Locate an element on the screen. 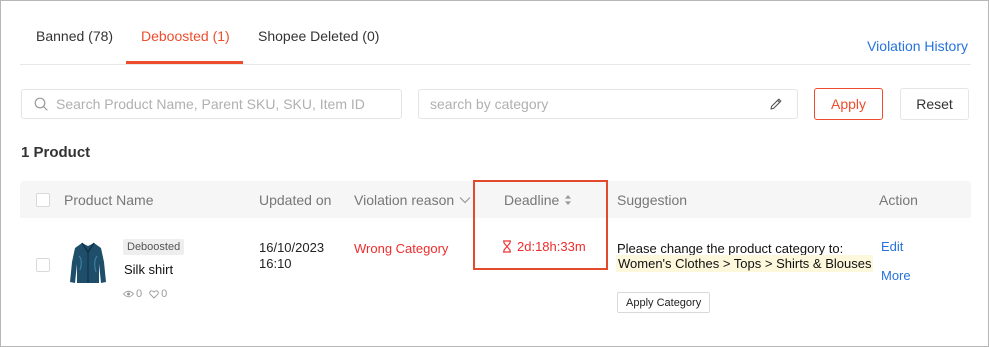 The height and width of the screenshot is (347, 989). column-header-deadline: Deadline is located at coordinates (538, 200).